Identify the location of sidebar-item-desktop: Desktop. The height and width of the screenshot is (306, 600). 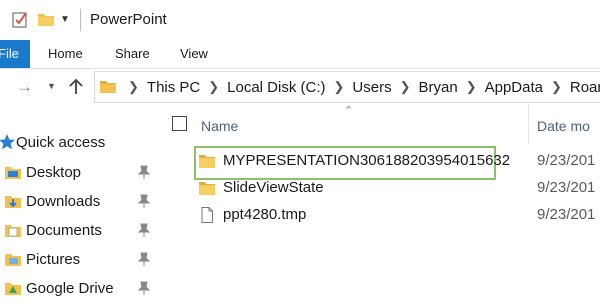
(79, 172).